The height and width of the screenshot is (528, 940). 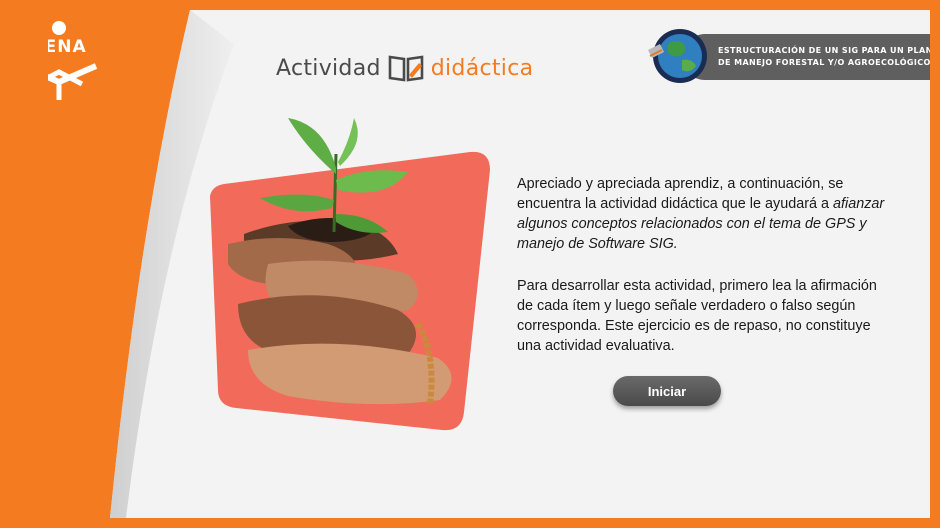 I want to click on activity-header: Actividad didáctica, so click(x=404, y=68).